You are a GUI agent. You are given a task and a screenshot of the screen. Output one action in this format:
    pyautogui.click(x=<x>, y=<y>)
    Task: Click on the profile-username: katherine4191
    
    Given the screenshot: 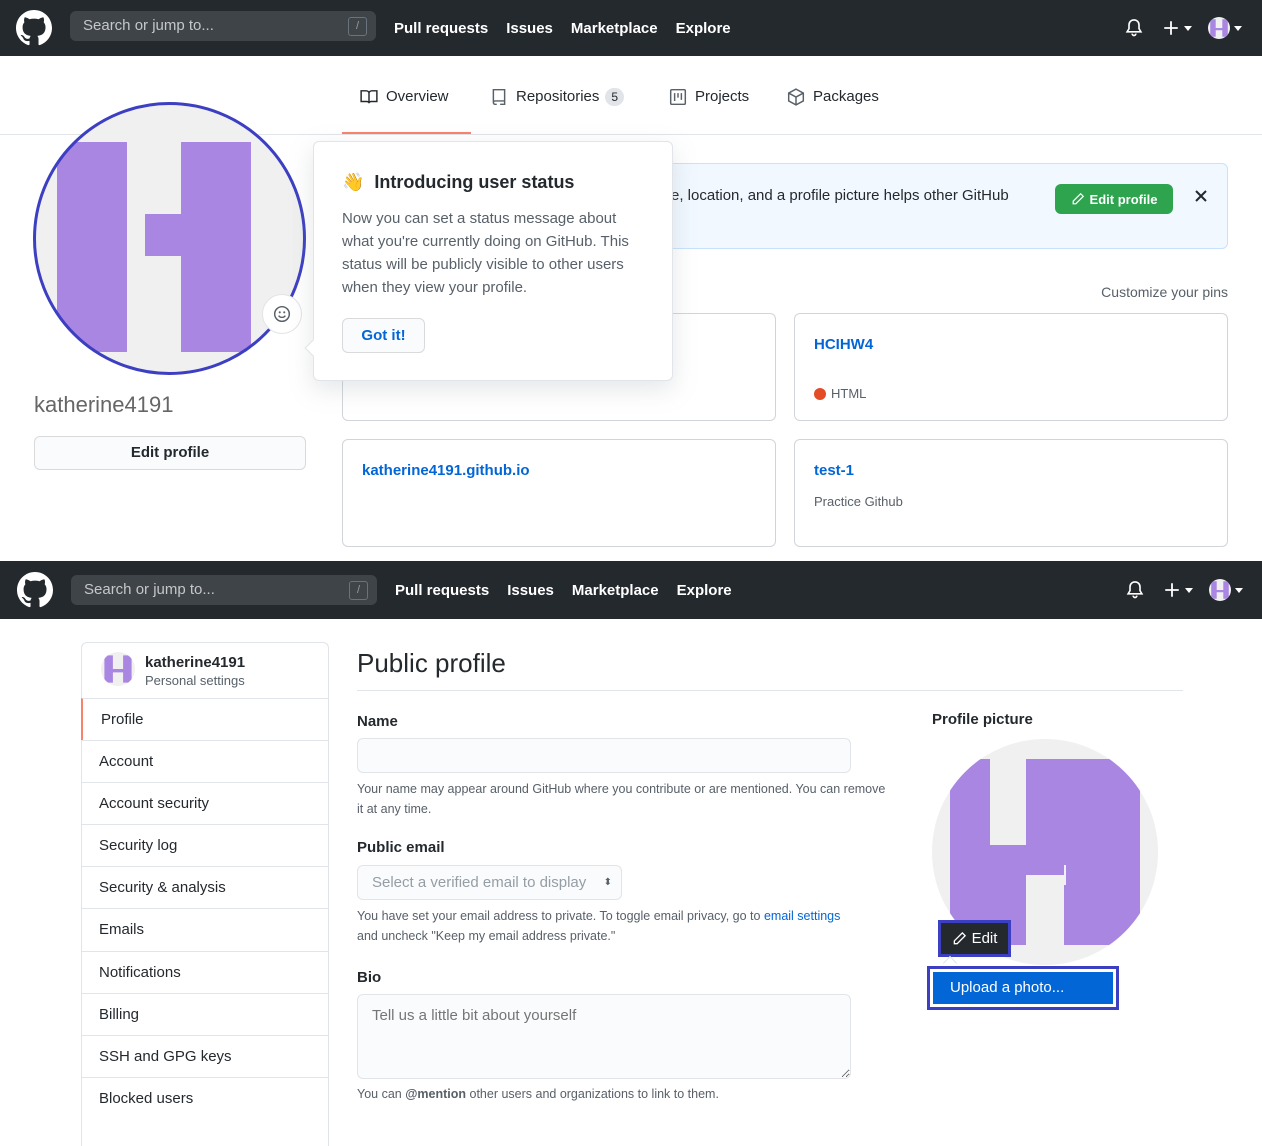 What is the action you would take?
    pyautogui.click(x=104, y=404)
    